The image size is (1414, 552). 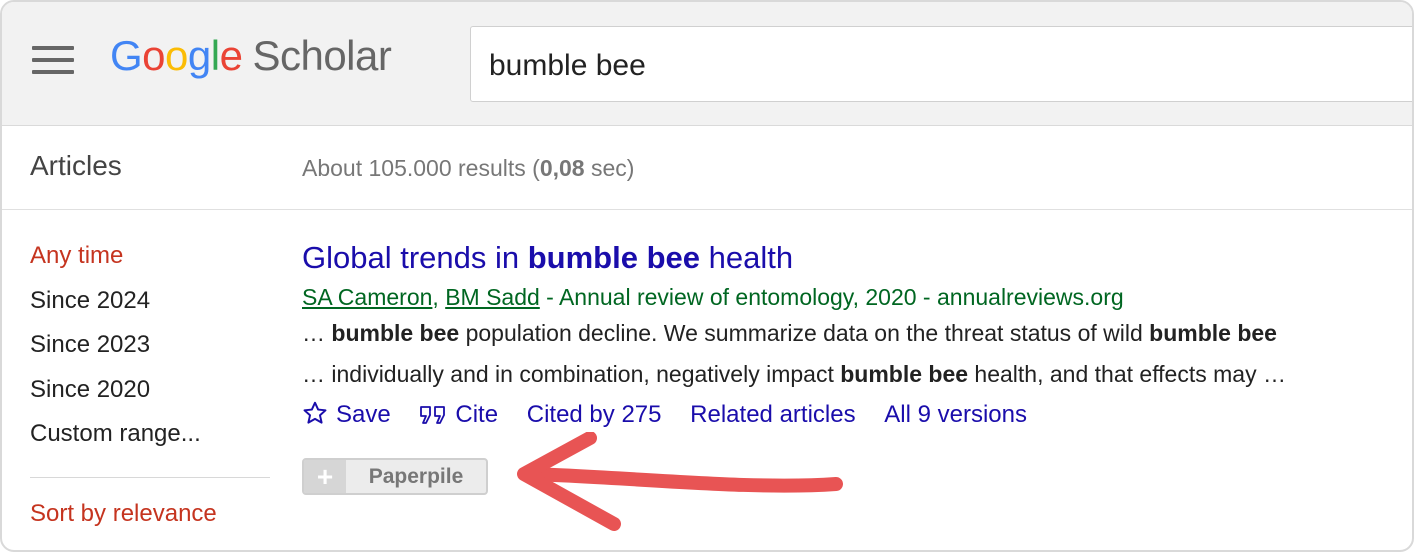 I want to click on sidebar-divider, so click(x=150, y=477).